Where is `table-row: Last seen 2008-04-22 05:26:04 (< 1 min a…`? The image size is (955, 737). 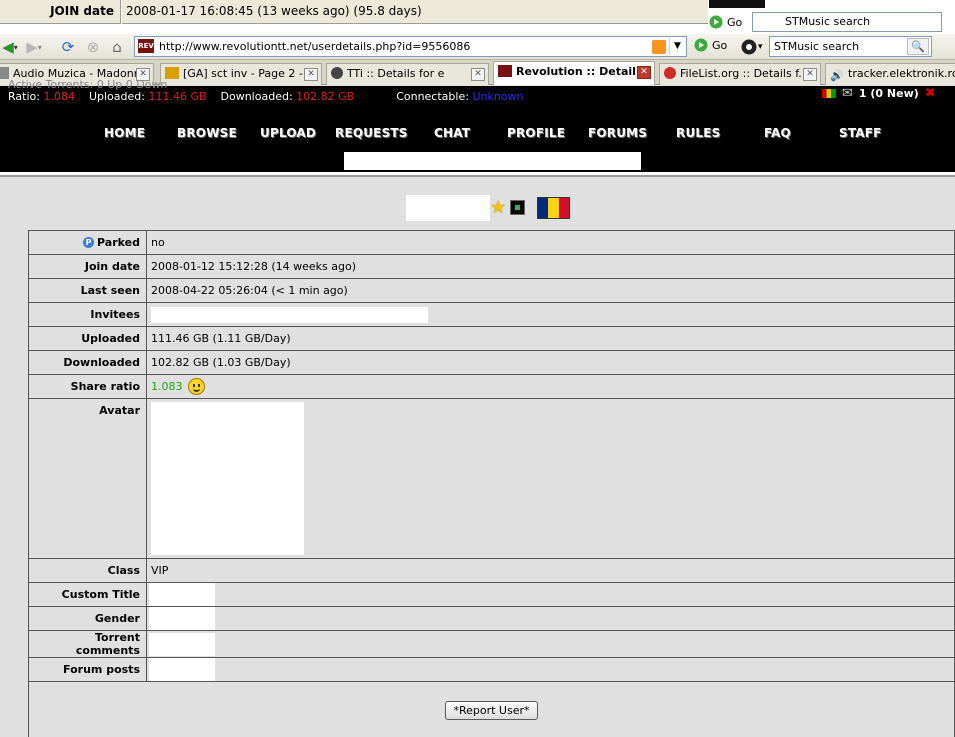
table-row: Last seen 2008-04-22 05:26:04 (< 1 min a… is located at coordinates (491, 290).